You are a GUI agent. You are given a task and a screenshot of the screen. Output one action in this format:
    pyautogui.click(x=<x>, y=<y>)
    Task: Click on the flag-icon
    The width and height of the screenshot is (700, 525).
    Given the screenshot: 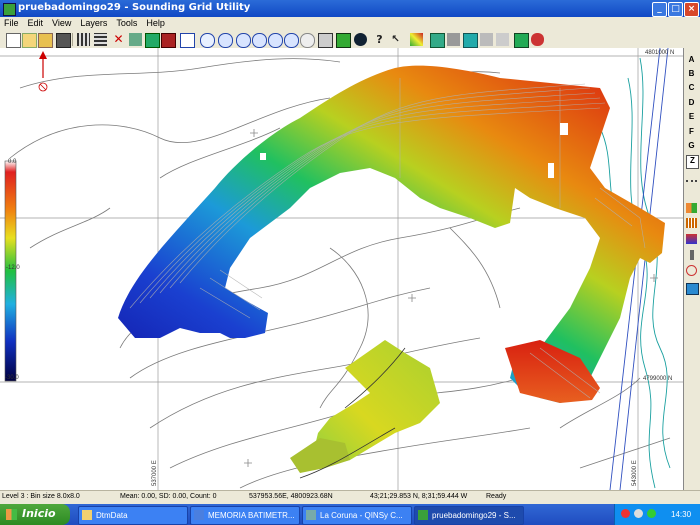 What is the action you would take?
    pyautogui.click(x=343, y=40)
    